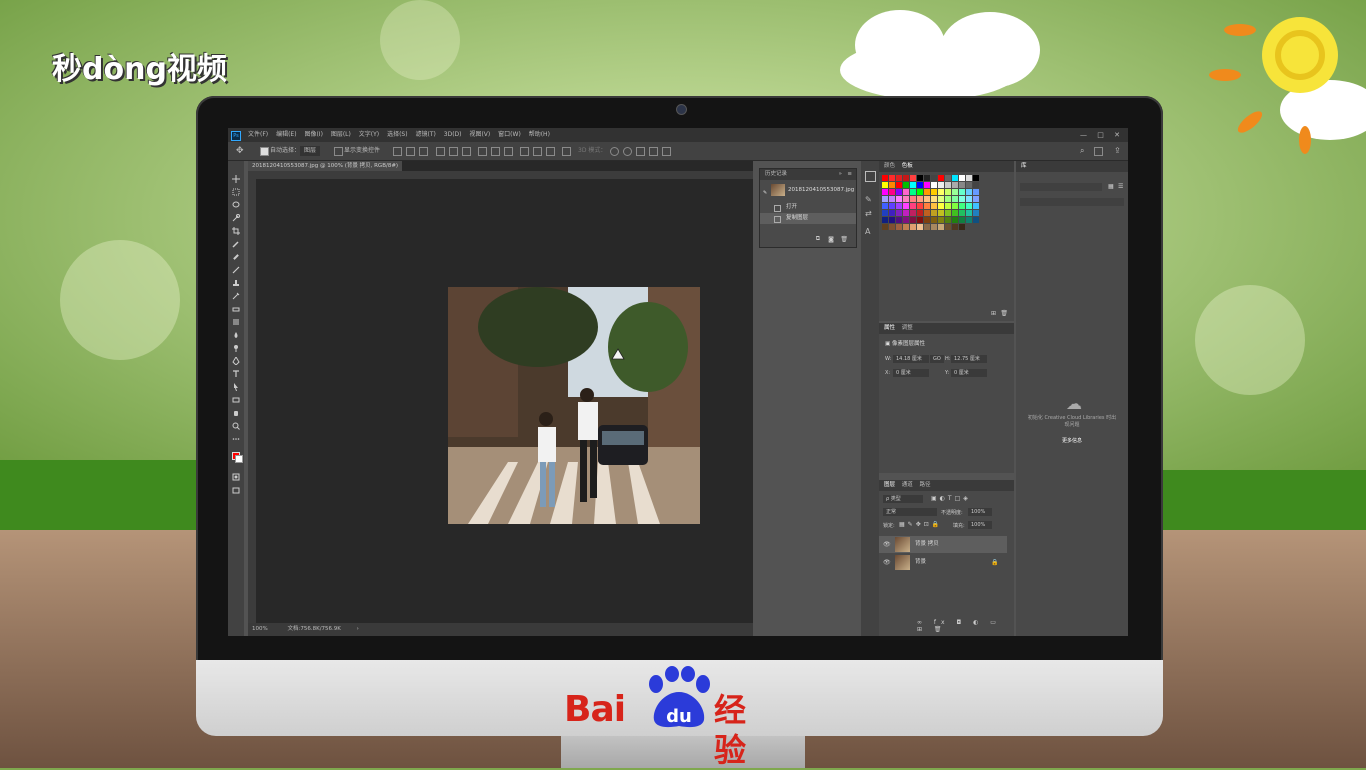 The image size is (1366, 770). What do you see at coordinates (338, 151) in the screenshot?
I see `show-transform-checkbox` at bounding box center [338, 151].